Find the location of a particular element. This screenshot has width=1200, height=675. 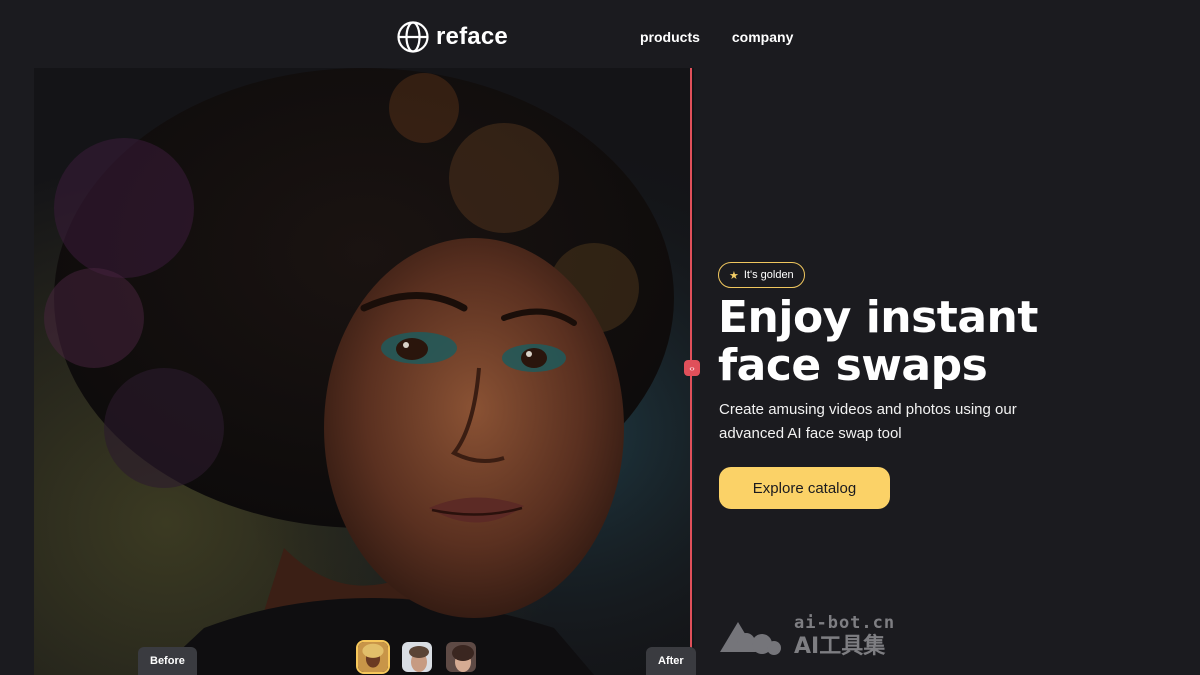

reface-logo-icon is located at coordinates (413, 37).